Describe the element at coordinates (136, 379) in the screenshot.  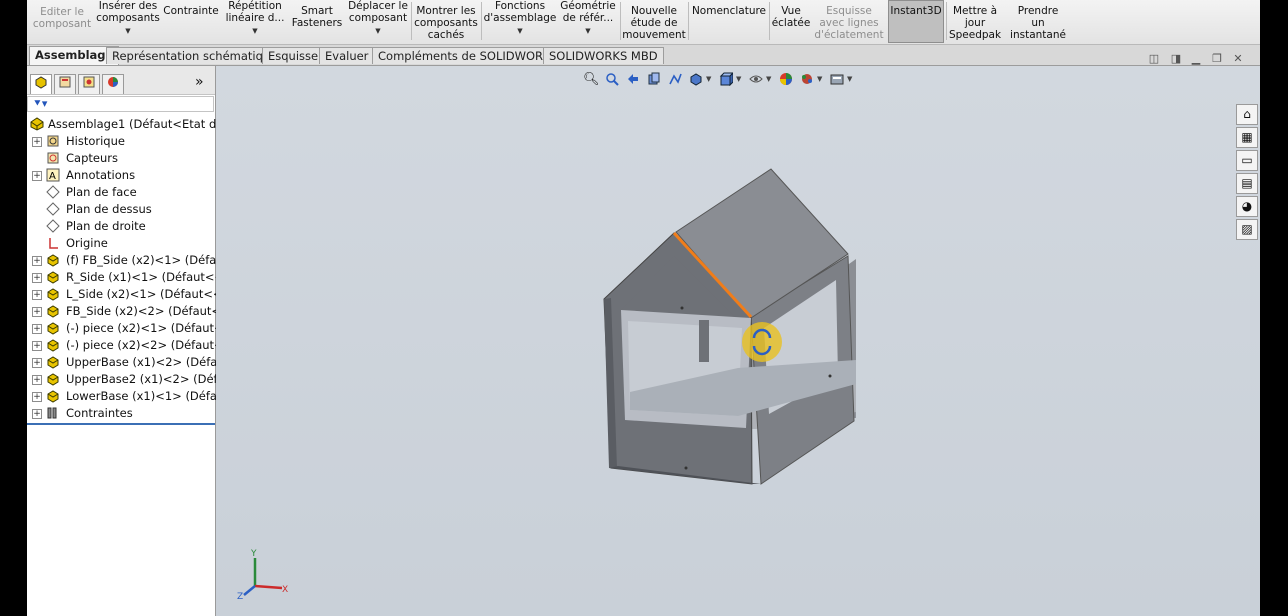
I see `tree-item: + UpperBase2 (x1)<2> (Défaut<` at that location.